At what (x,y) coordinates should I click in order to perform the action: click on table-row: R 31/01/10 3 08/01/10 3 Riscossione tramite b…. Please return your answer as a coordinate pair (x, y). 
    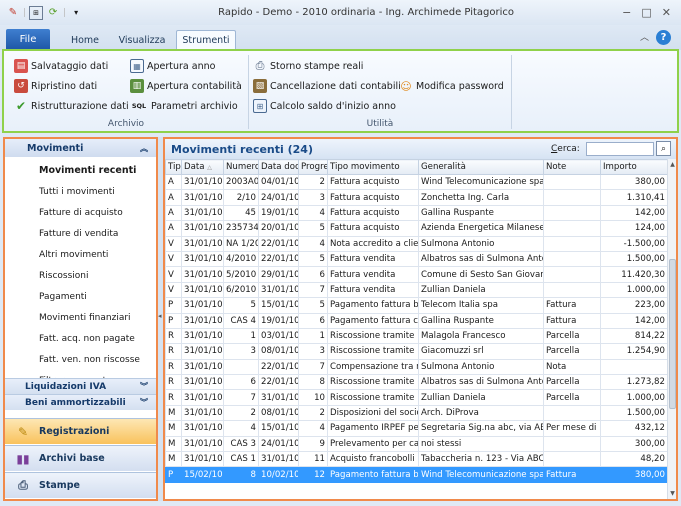
    Looking at the image, I should click on (416, 351).